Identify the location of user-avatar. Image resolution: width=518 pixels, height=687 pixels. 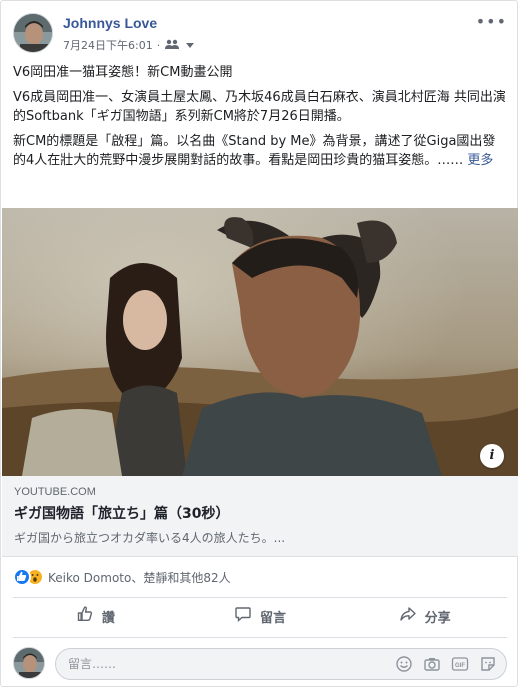
(29, 663).